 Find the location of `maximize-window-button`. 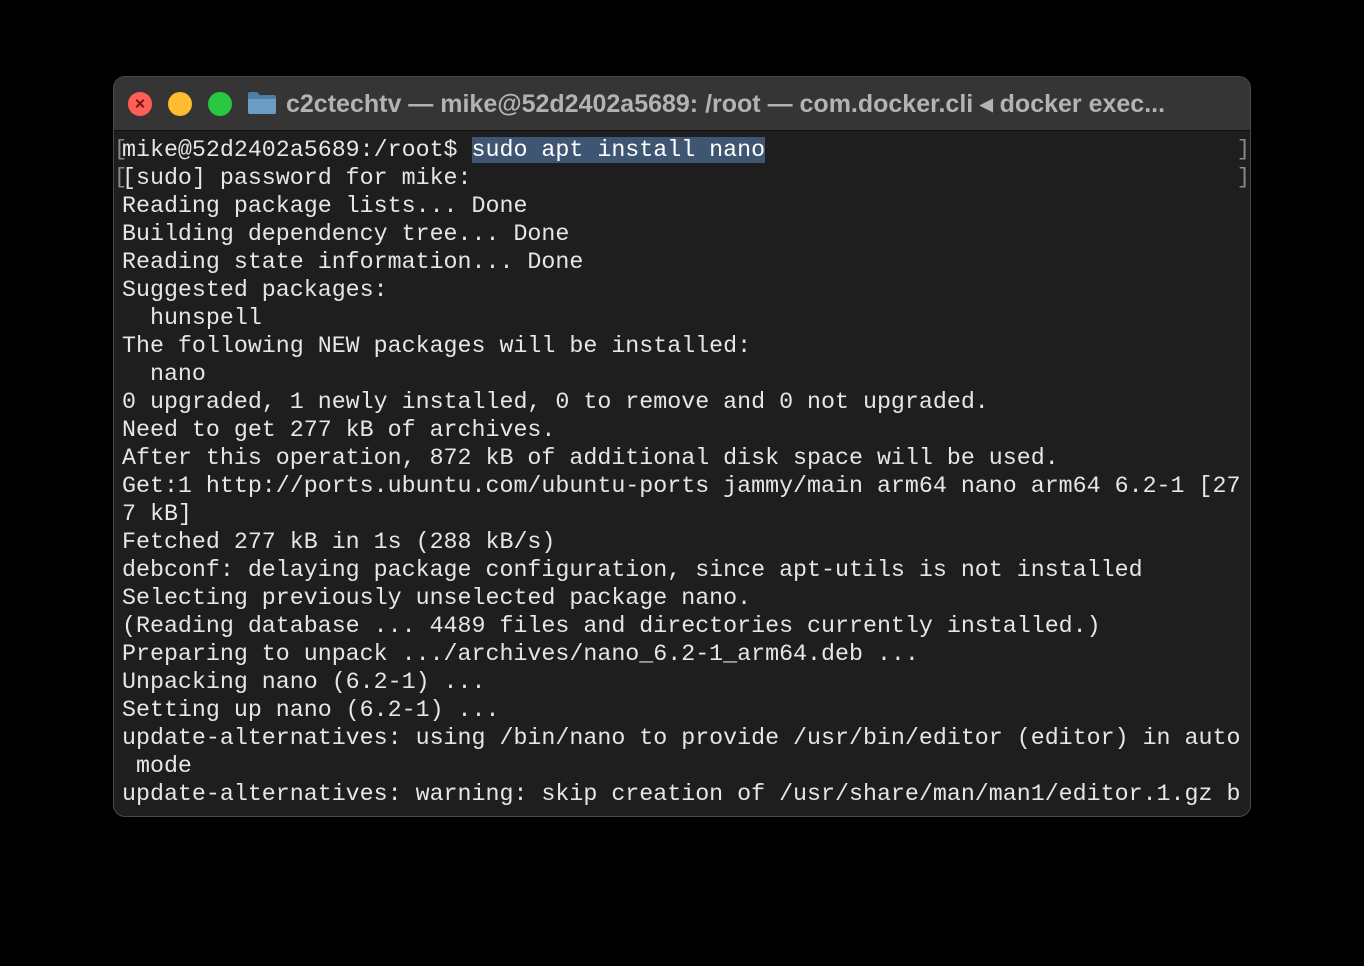

maximize-window-button is located at coordinates (220, 104).